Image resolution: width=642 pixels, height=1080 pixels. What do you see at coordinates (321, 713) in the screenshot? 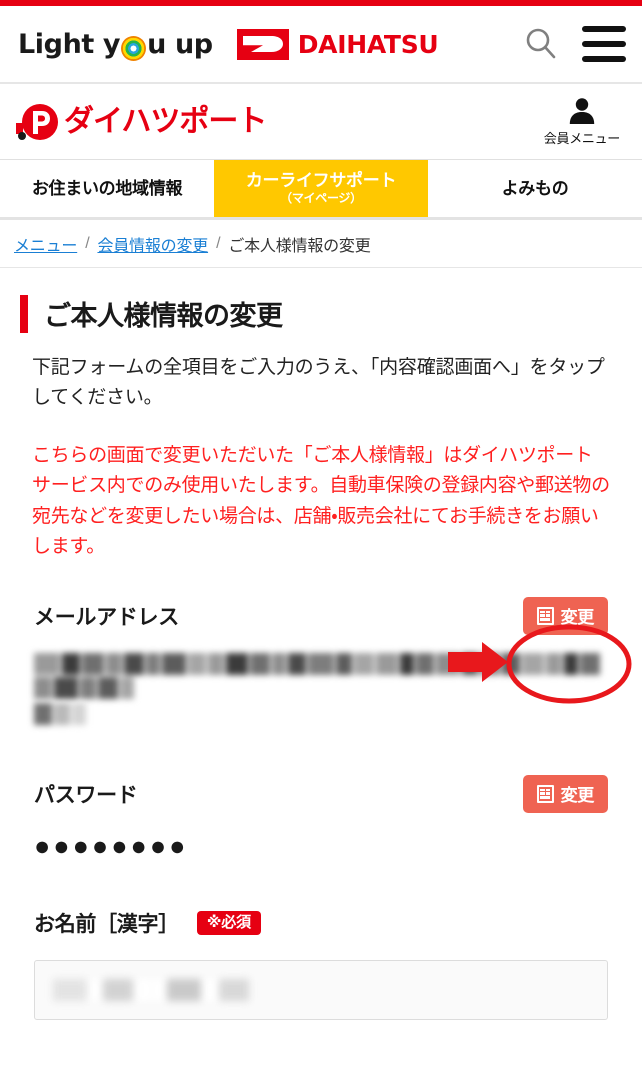
I see `email-value-masked-line2` at bounding box center [321, 713].